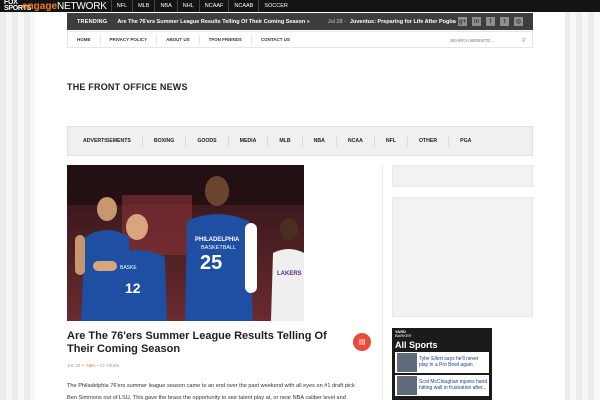 The height and width of the screenshot is (400, 600). I want to click on category-other: OTHER, so click(429, 141).